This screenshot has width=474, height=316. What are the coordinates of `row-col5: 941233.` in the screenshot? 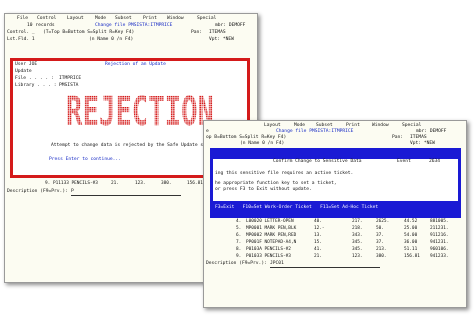 It's located at (439, 256).